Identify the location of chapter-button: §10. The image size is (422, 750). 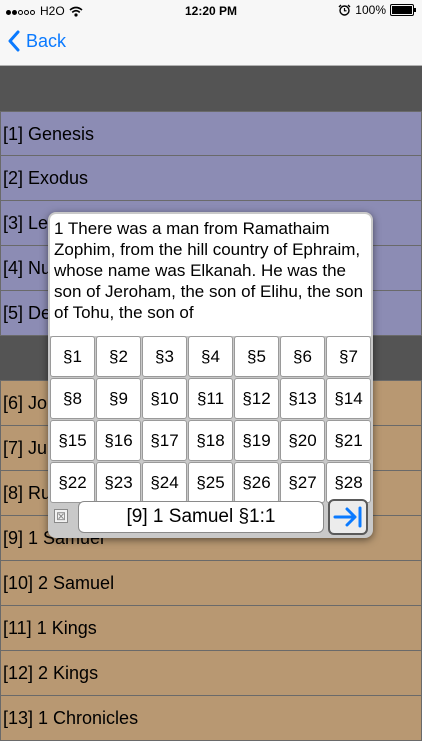
(164, 398).